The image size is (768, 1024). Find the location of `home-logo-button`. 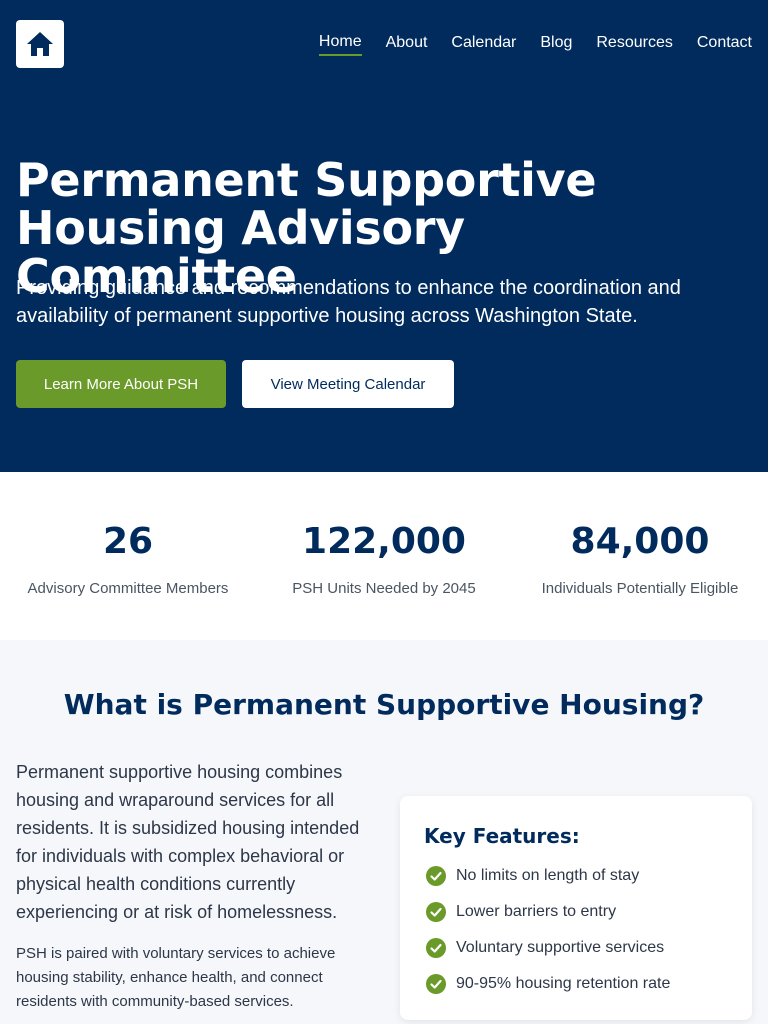

home-logo-button is located at coordinates (40, 44).